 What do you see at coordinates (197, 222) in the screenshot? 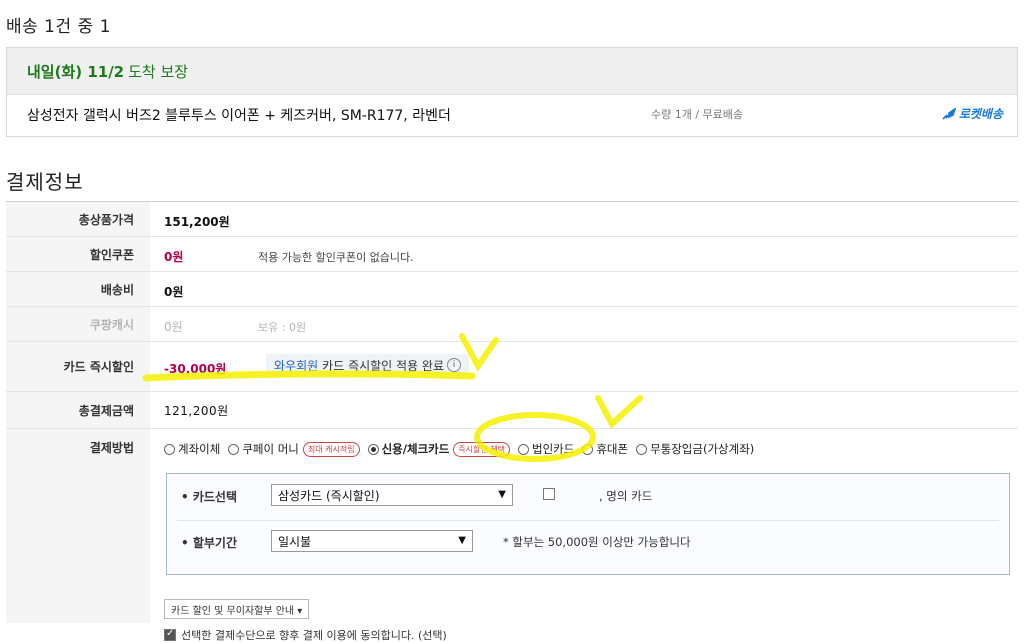
I see `total-product-value: 151,200원` at bounding box center [197, 222].